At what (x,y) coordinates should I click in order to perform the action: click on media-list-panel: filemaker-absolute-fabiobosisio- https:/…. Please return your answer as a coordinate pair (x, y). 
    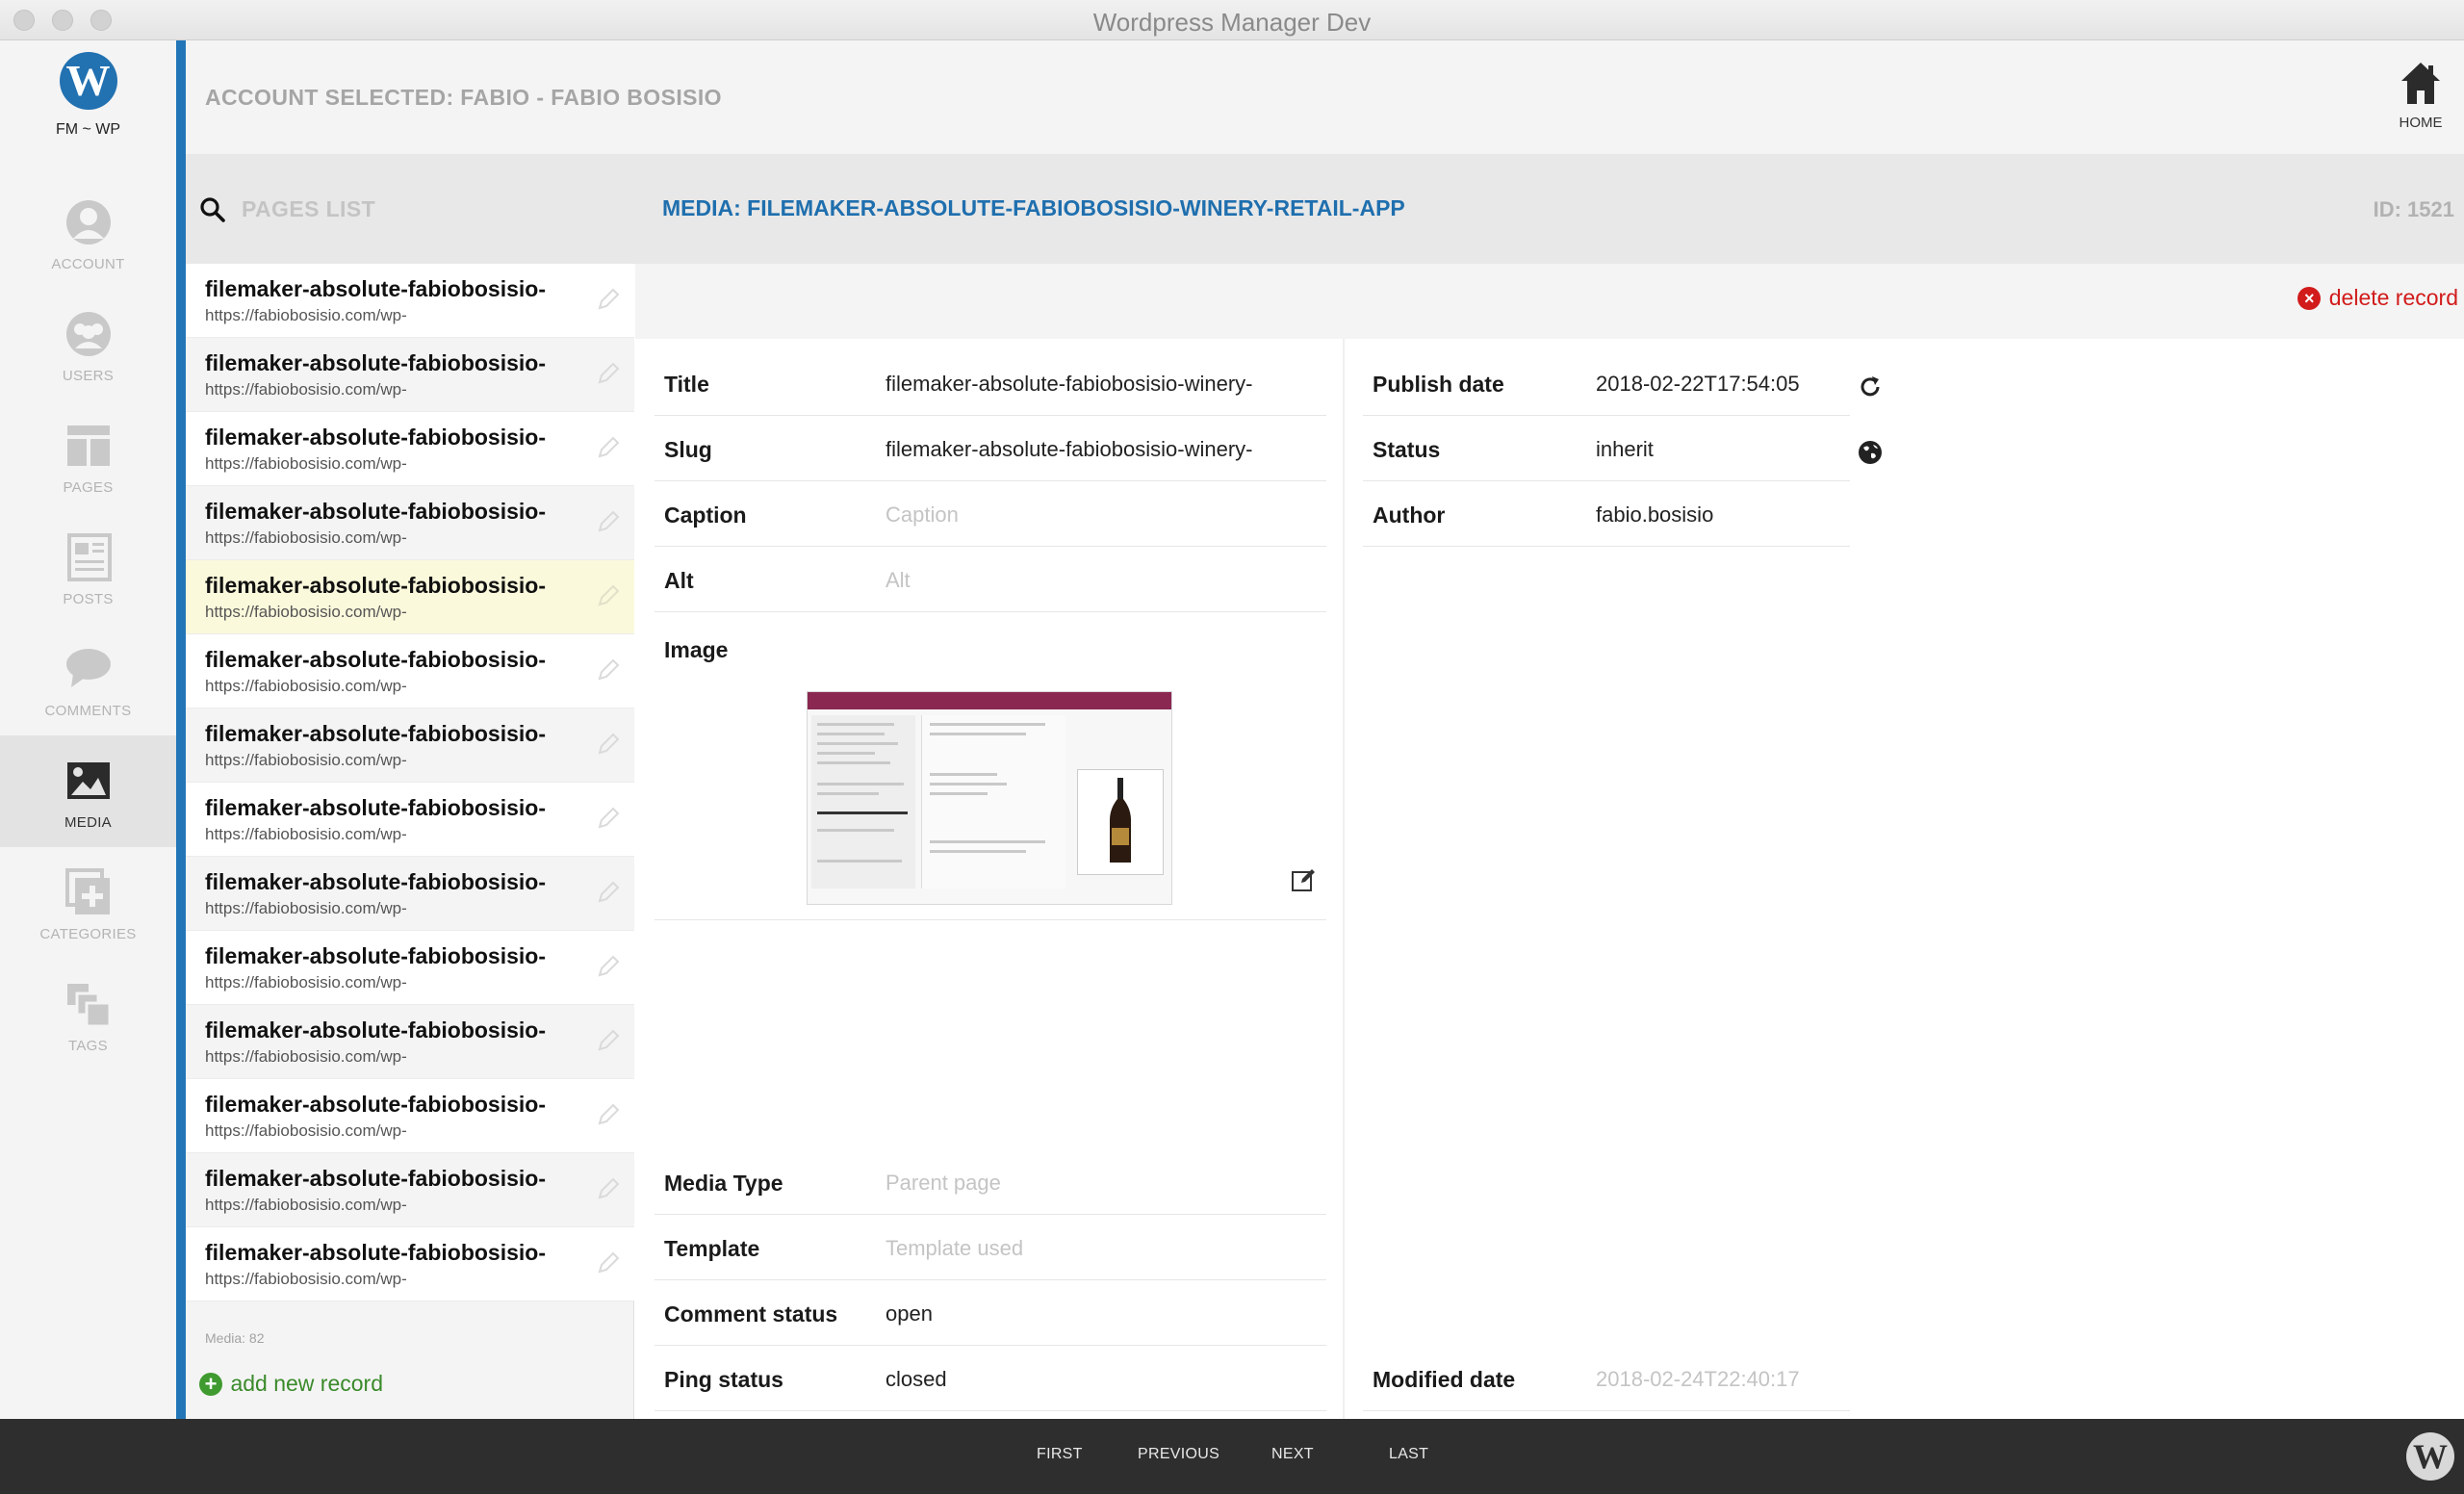
    Looking at the image, I should click on (410, 842).